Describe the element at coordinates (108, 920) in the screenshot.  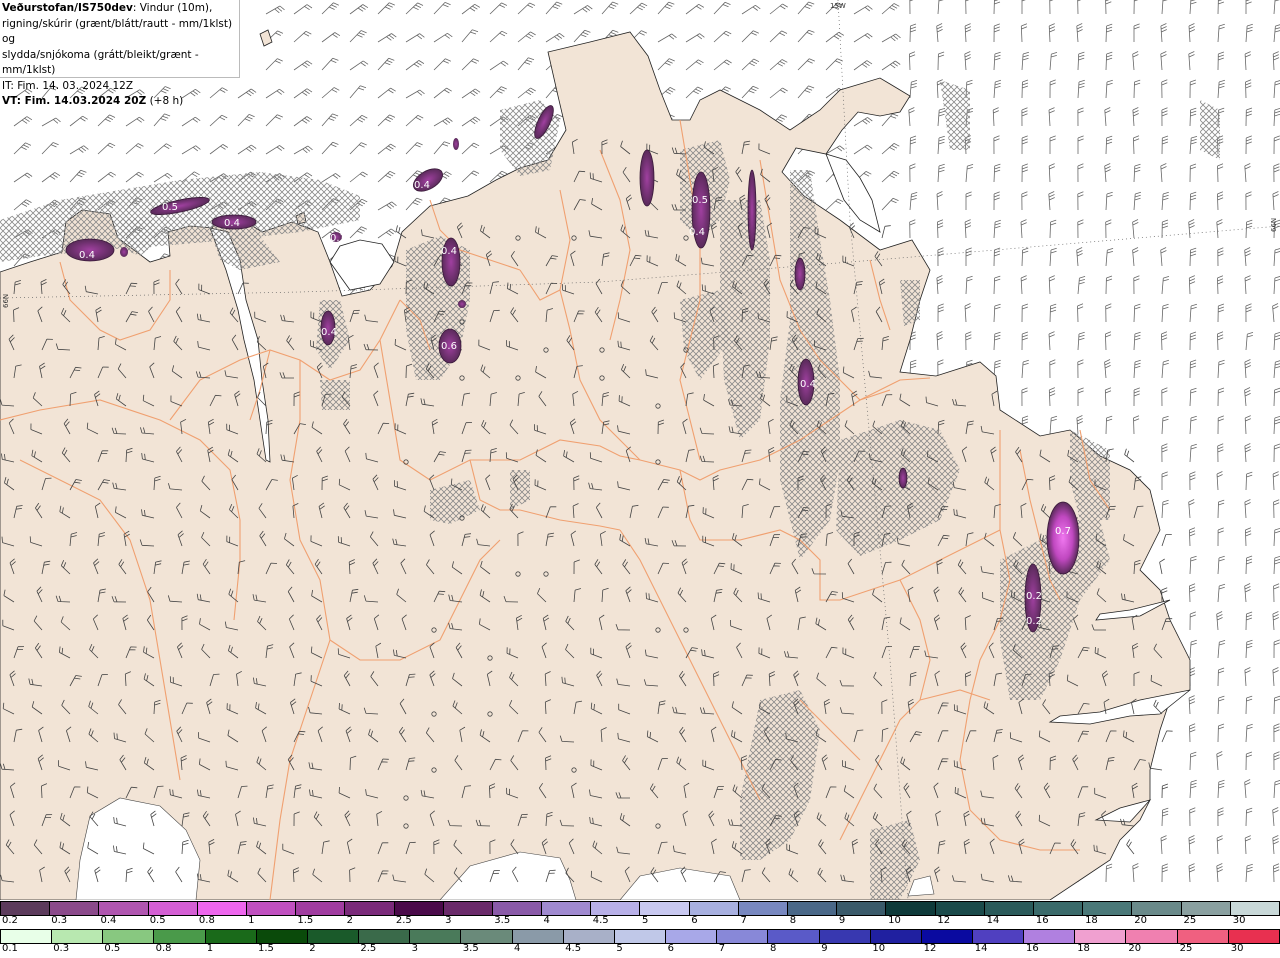
I see `legend-tick-label: 0.4` at that location.